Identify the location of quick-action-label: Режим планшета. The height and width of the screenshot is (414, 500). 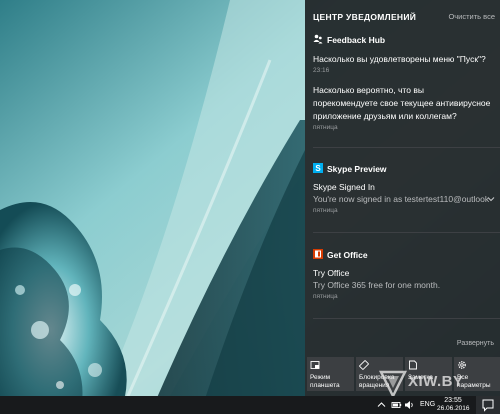
(325, 381).